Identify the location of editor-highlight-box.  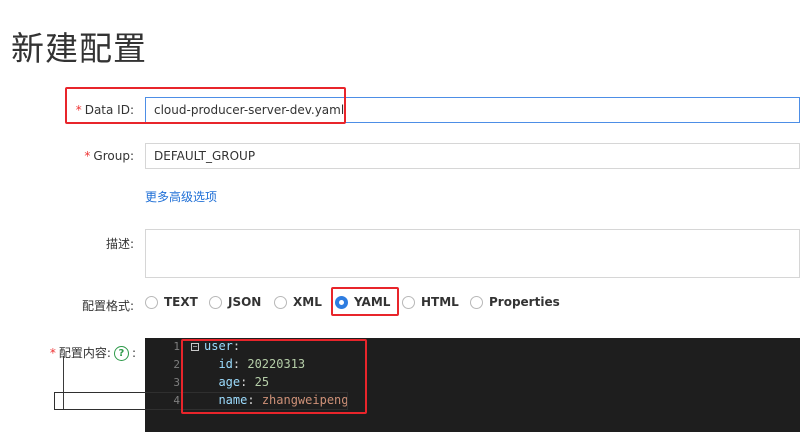
(274, 376).